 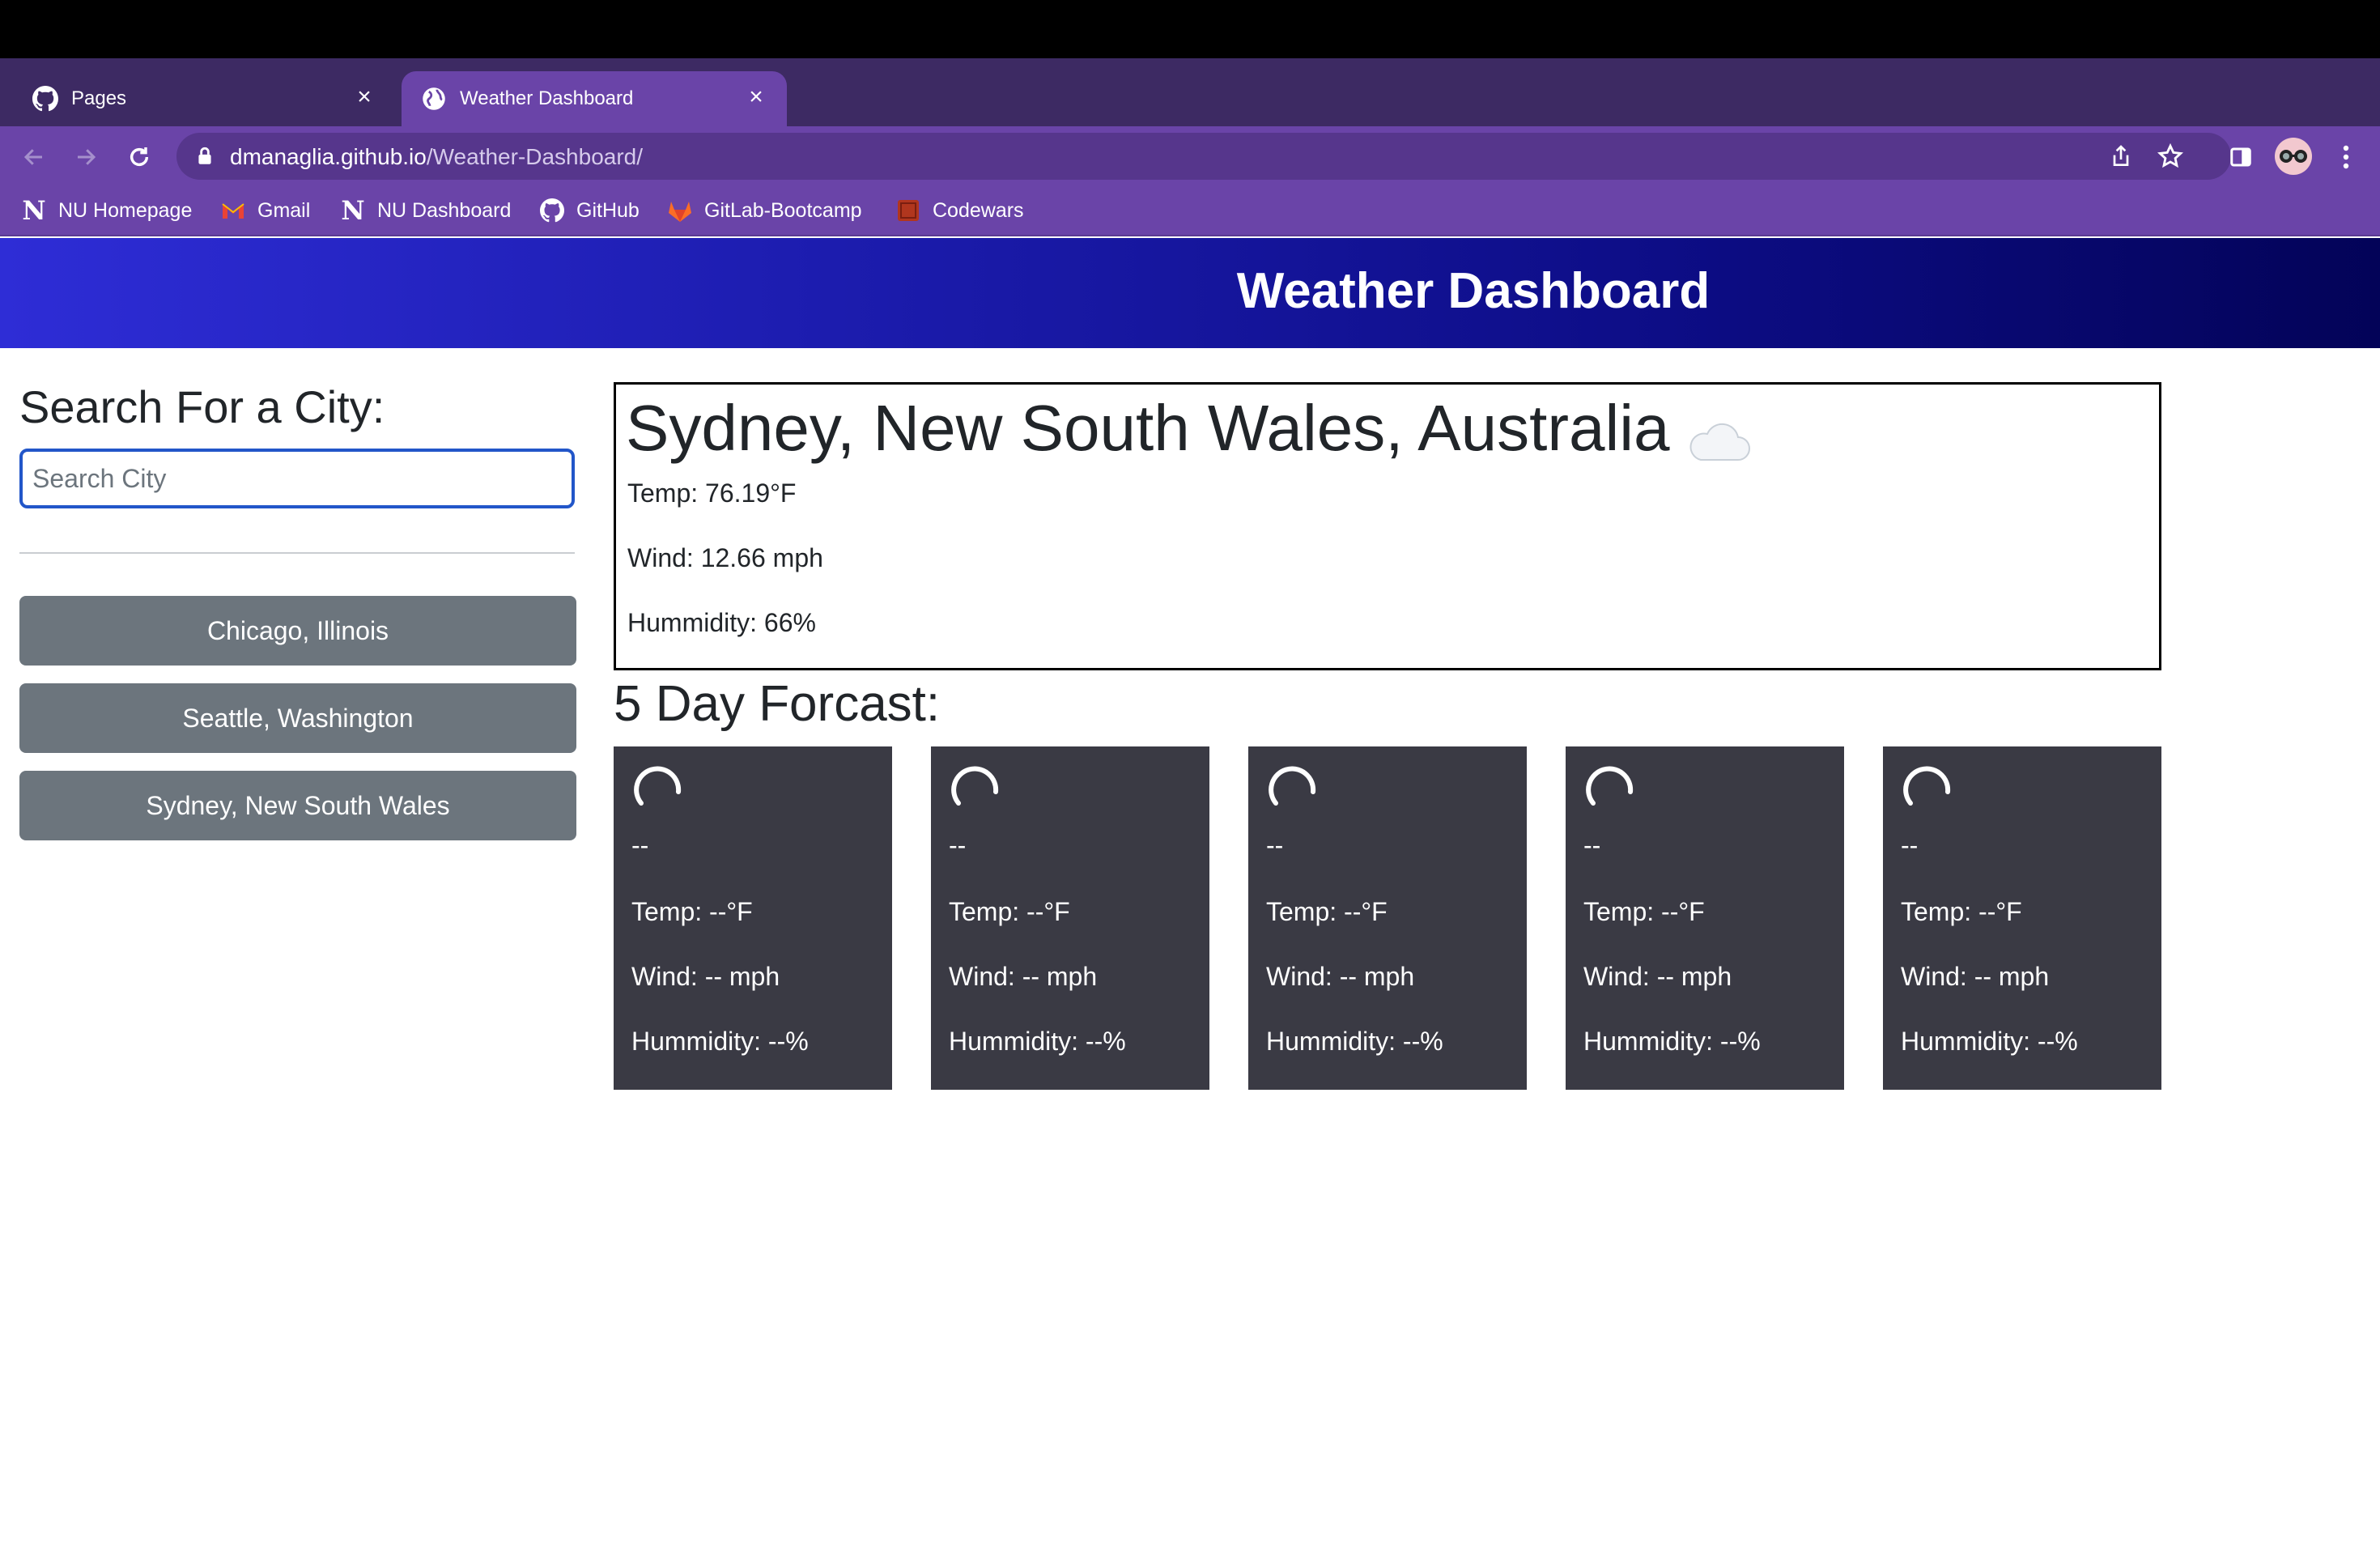 I want to click on bookmark-nu-homepage: N NU Homepage, so click(x=107, y=210).